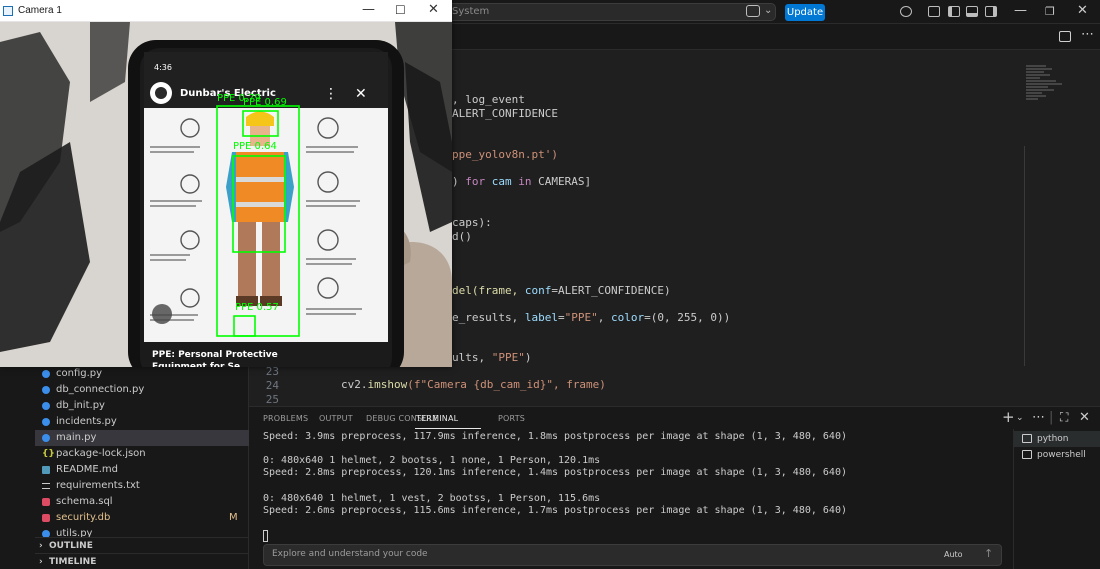 The image size is (1100, 569). What do you see at coordinates (142, 502) in the screenshot?
I see `file-item-schema: schema.sql` at bounding box center [142, 502].